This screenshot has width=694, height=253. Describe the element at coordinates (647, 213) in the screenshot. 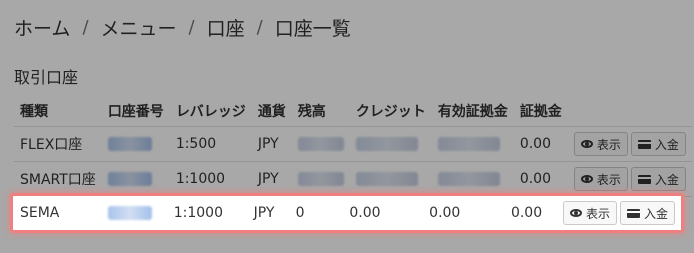

I see `deposit-button: 入金` at that location.